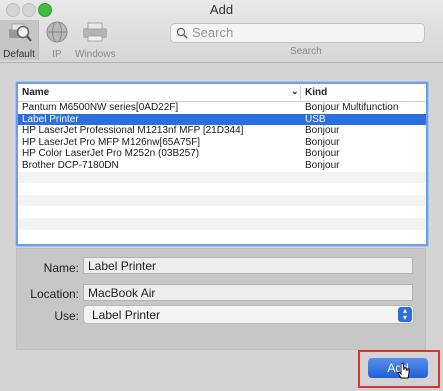 The width and height of the screenshot is (443, 391). What do you see at coordinates (221, 9) in the screenshot?
I see `window-title: Add` at bounding box center [221, 9].